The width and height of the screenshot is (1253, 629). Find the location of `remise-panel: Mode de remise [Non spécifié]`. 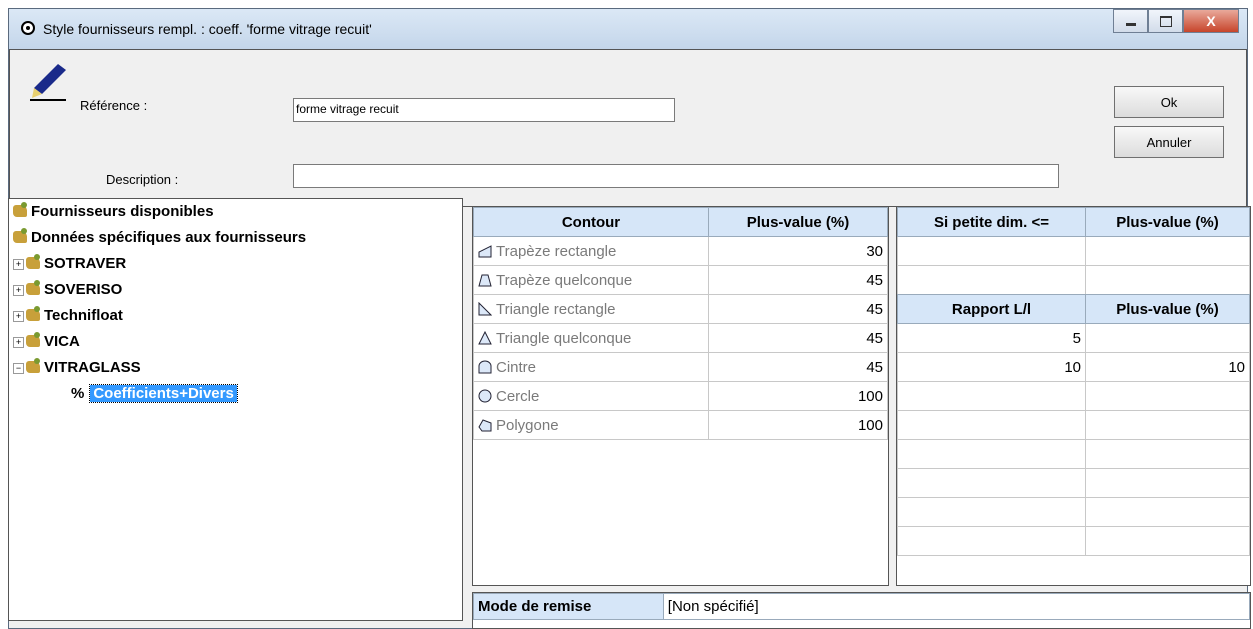

remise-panel: Mode de remise [Non spécifié] is located at coordinates (861, 610).